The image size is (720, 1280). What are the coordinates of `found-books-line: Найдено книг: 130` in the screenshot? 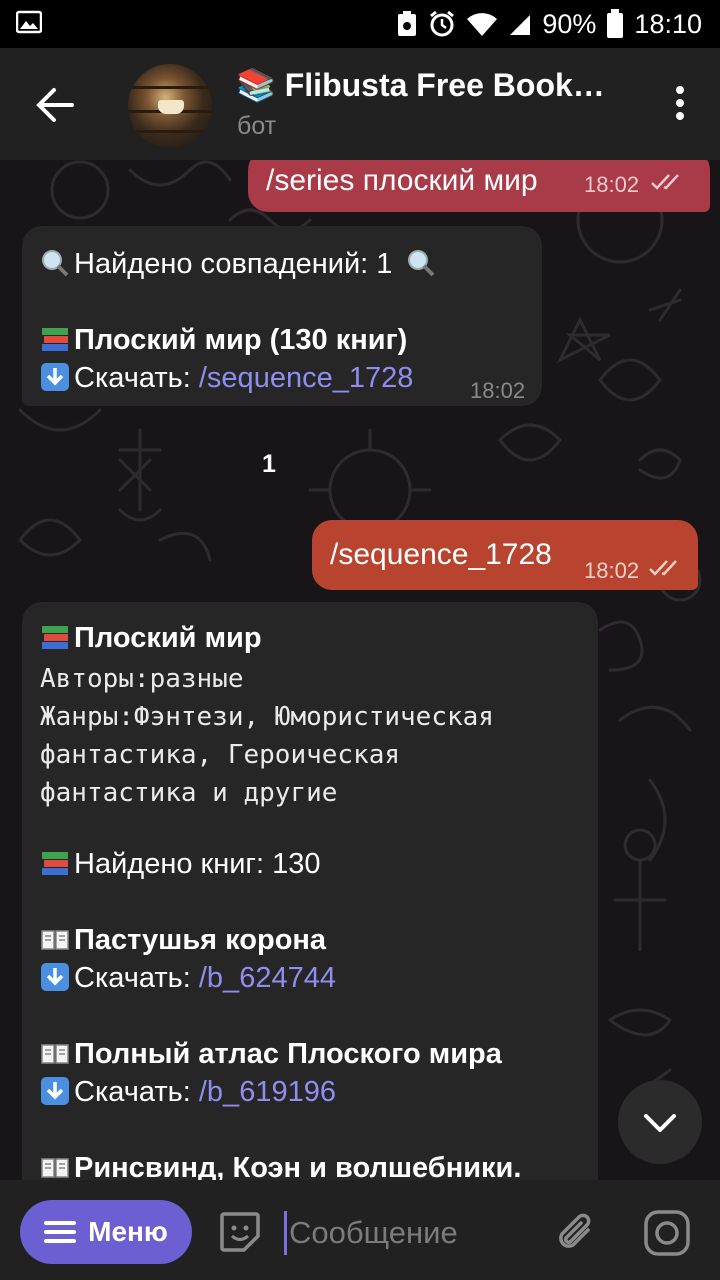 It's located at (180, 864).